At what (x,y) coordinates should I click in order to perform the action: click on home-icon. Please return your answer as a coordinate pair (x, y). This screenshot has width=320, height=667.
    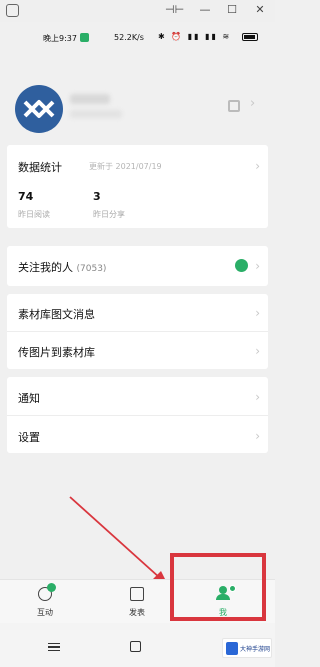
    Looking at the image, I should click on (135, 646).